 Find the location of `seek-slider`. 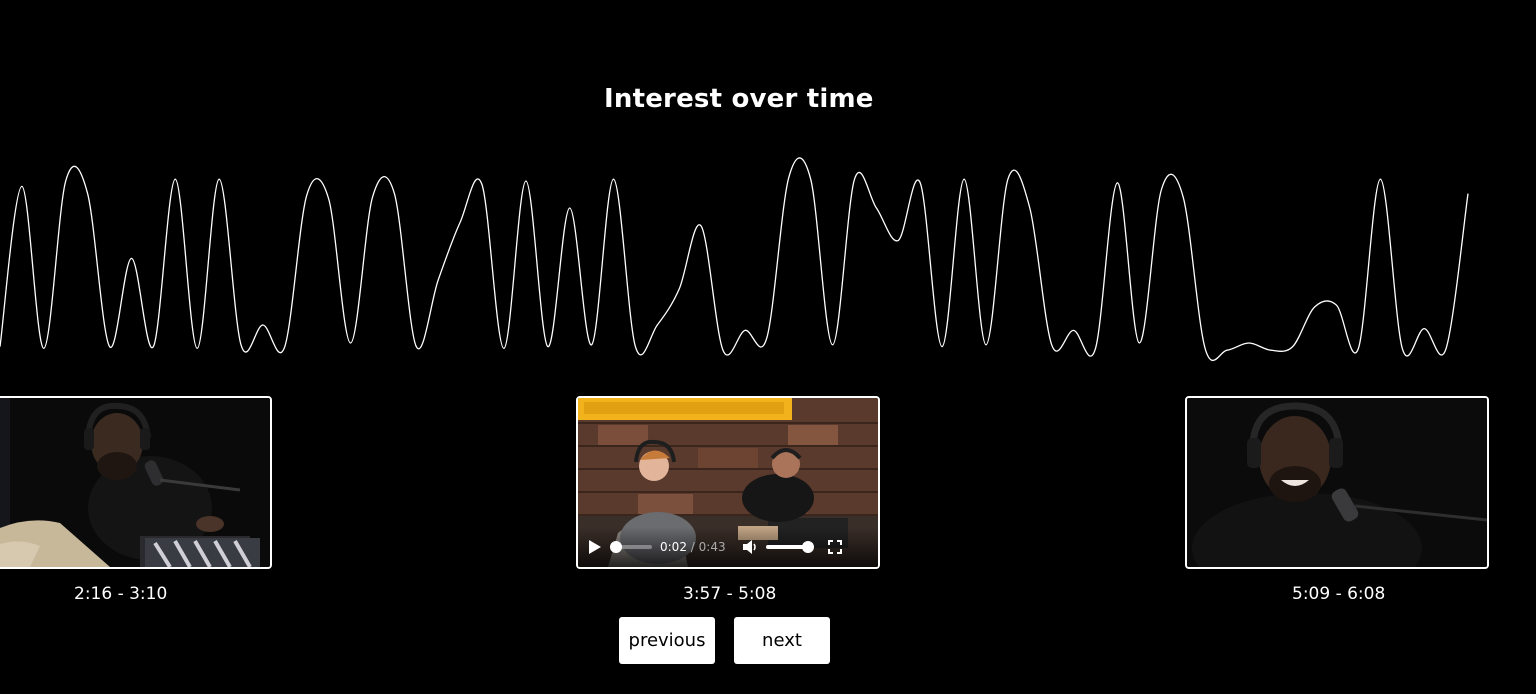

seek-slider is located at coordinates (631, 547).